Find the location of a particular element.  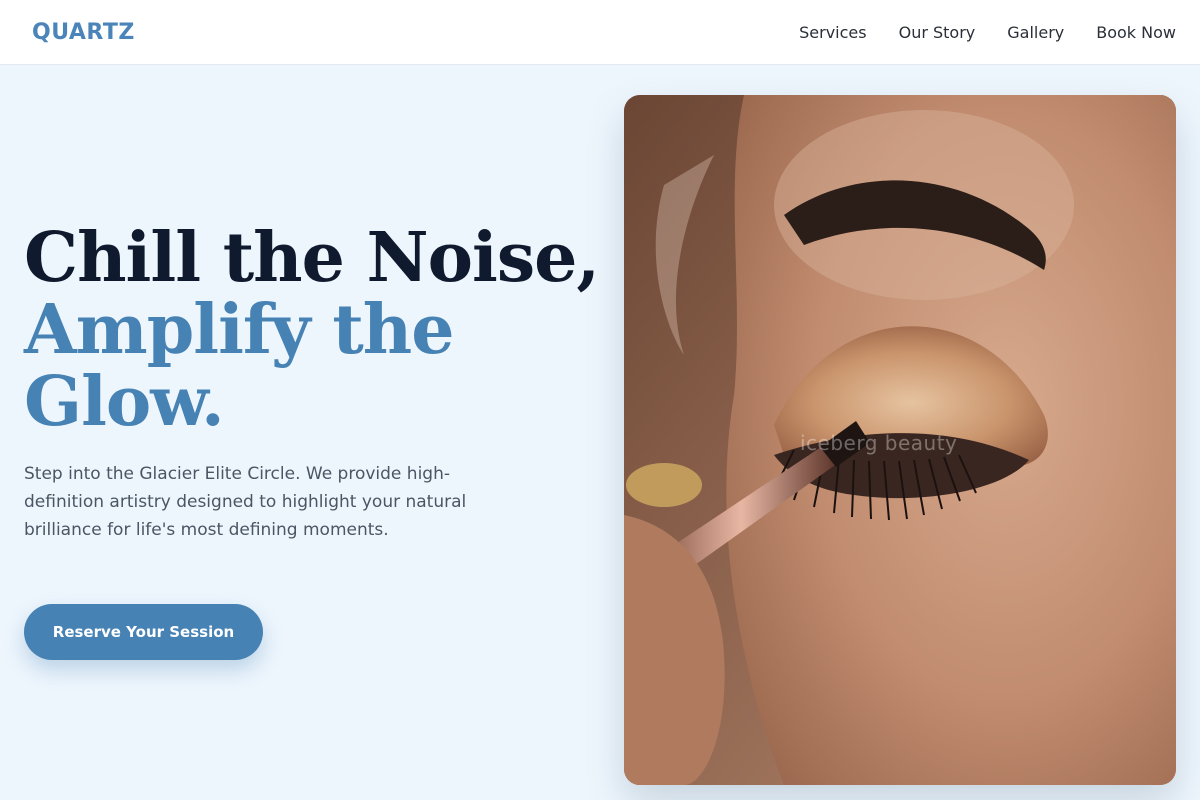

headline-line-3: Glow. is located at coordinates (124, 402).